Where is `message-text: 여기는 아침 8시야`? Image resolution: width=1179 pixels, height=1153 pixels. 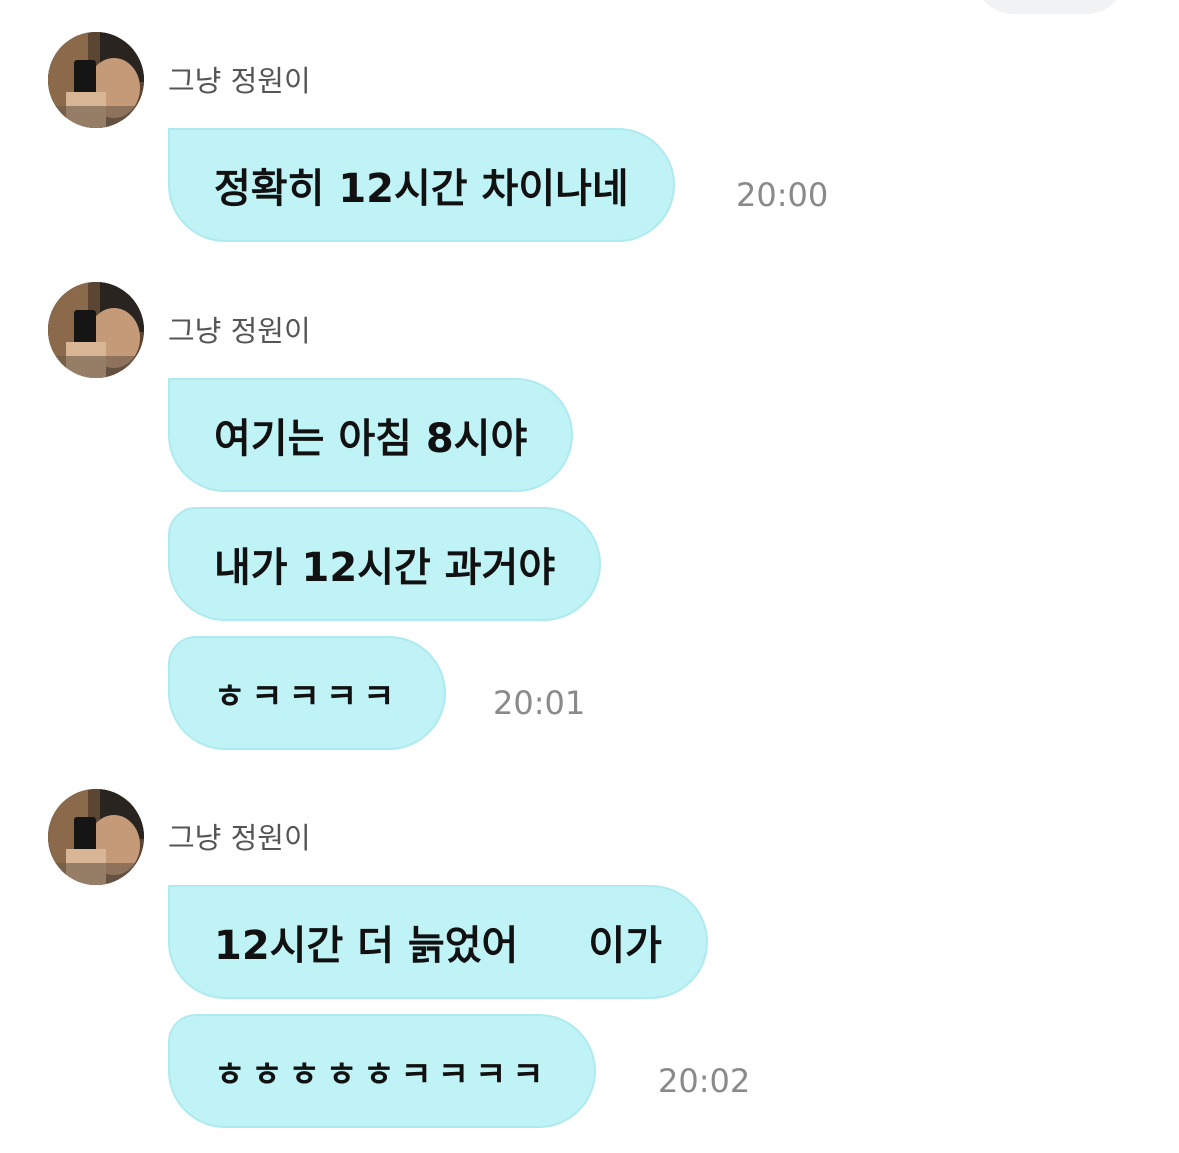 message-text: 여기는 아침 8시야 is located at coordinates (371, 439).